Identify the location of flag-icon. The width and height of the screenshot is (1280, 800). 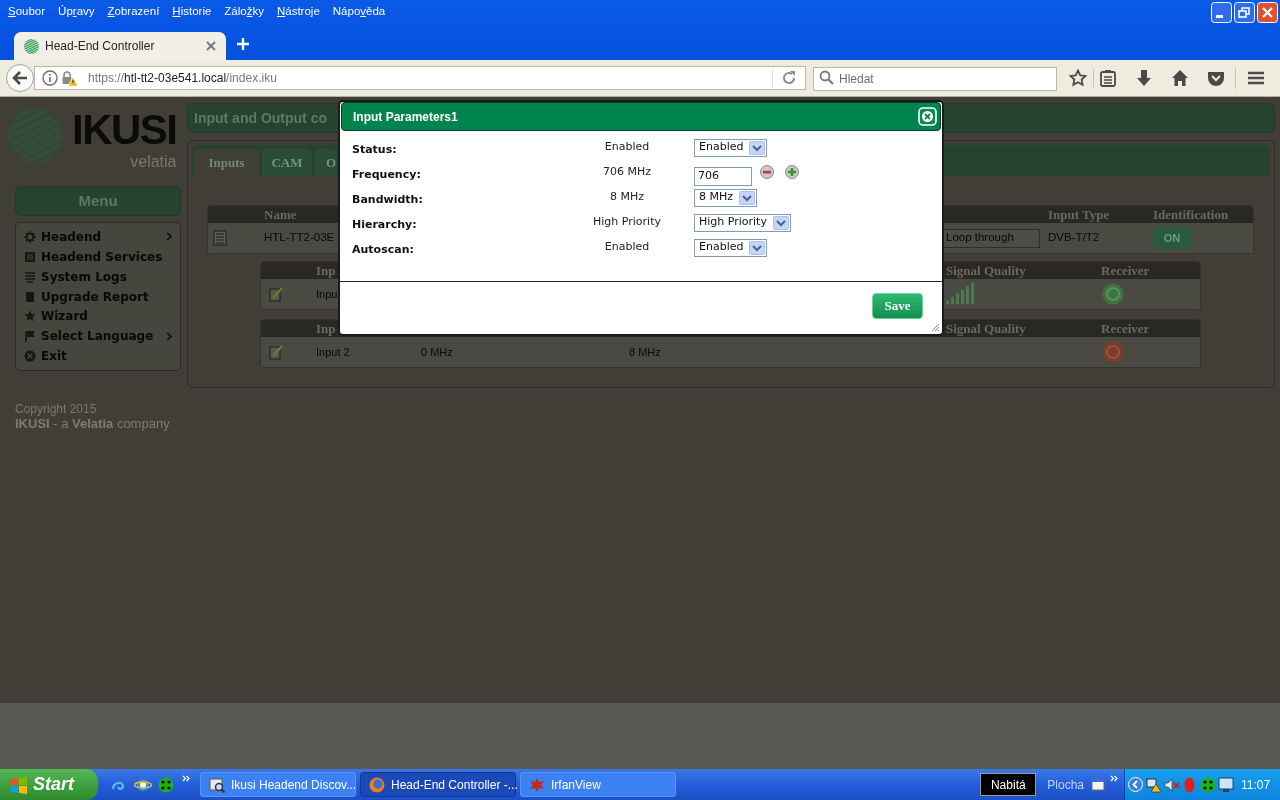
(30, 336).